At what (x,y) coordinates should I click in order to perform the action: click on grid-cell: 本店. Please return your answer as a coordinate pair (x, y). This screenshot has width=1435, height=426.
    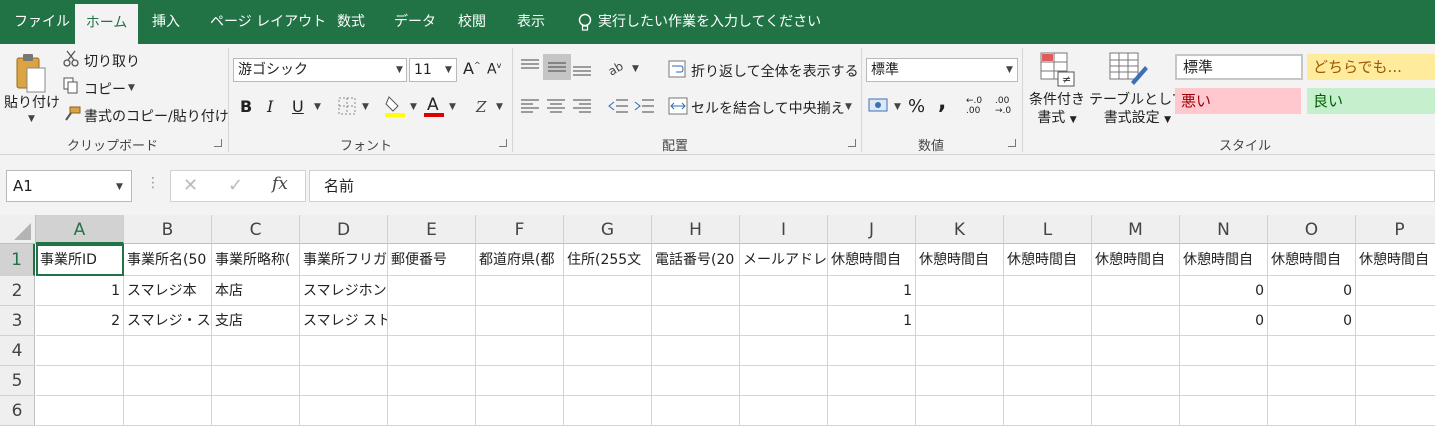
    Looking at the image, I should click on (256, 291).